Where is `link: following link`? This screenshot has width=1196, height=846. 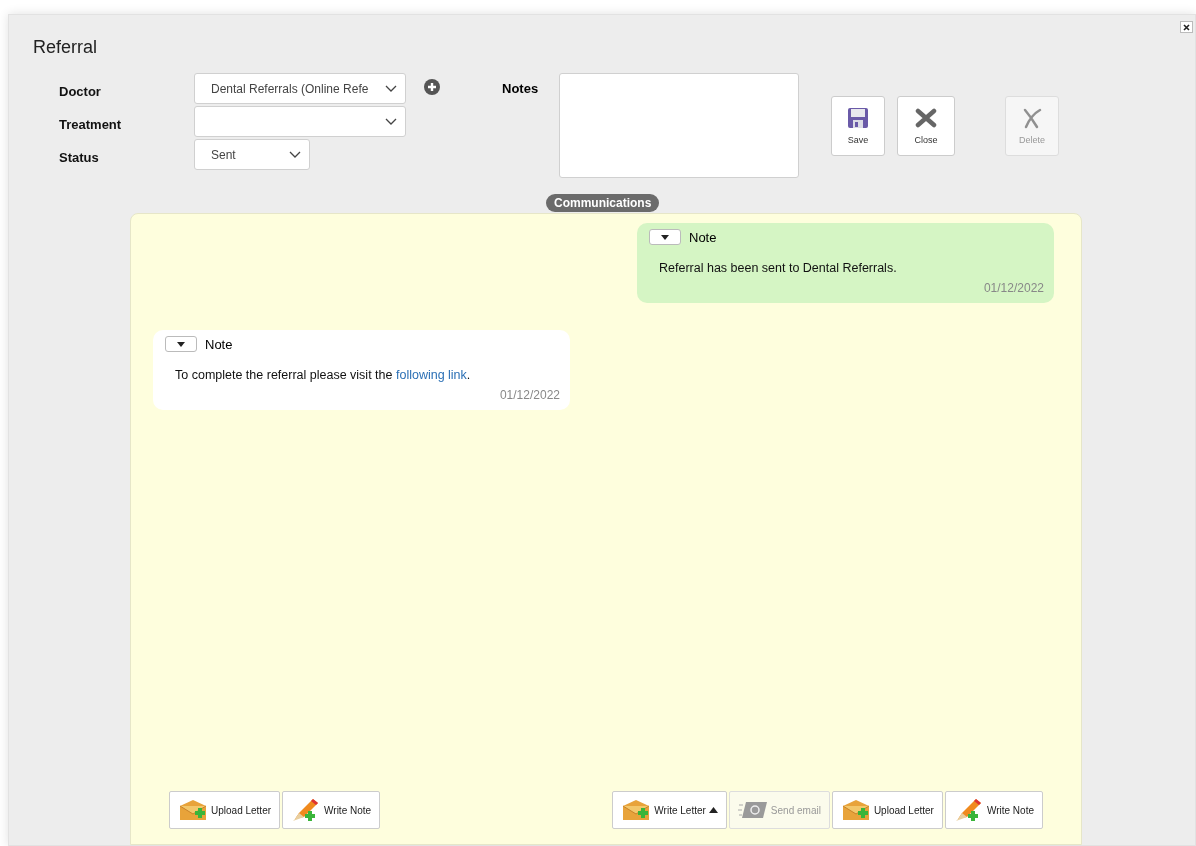 link: following link is located at coordinates (431, 375).